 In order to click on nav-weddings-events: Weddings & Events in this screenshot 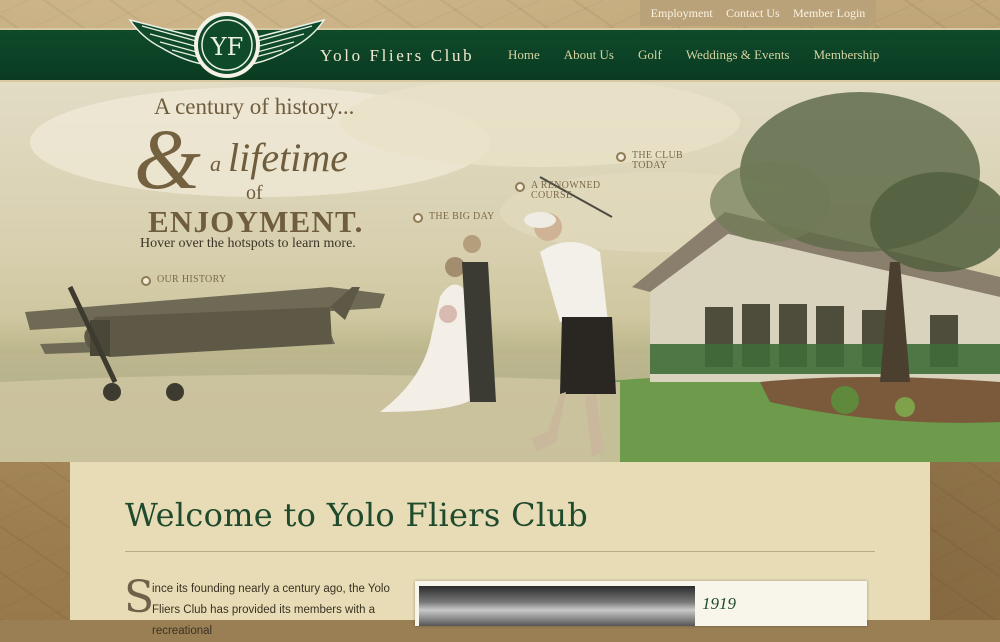, I will do `click(738, 55)`.